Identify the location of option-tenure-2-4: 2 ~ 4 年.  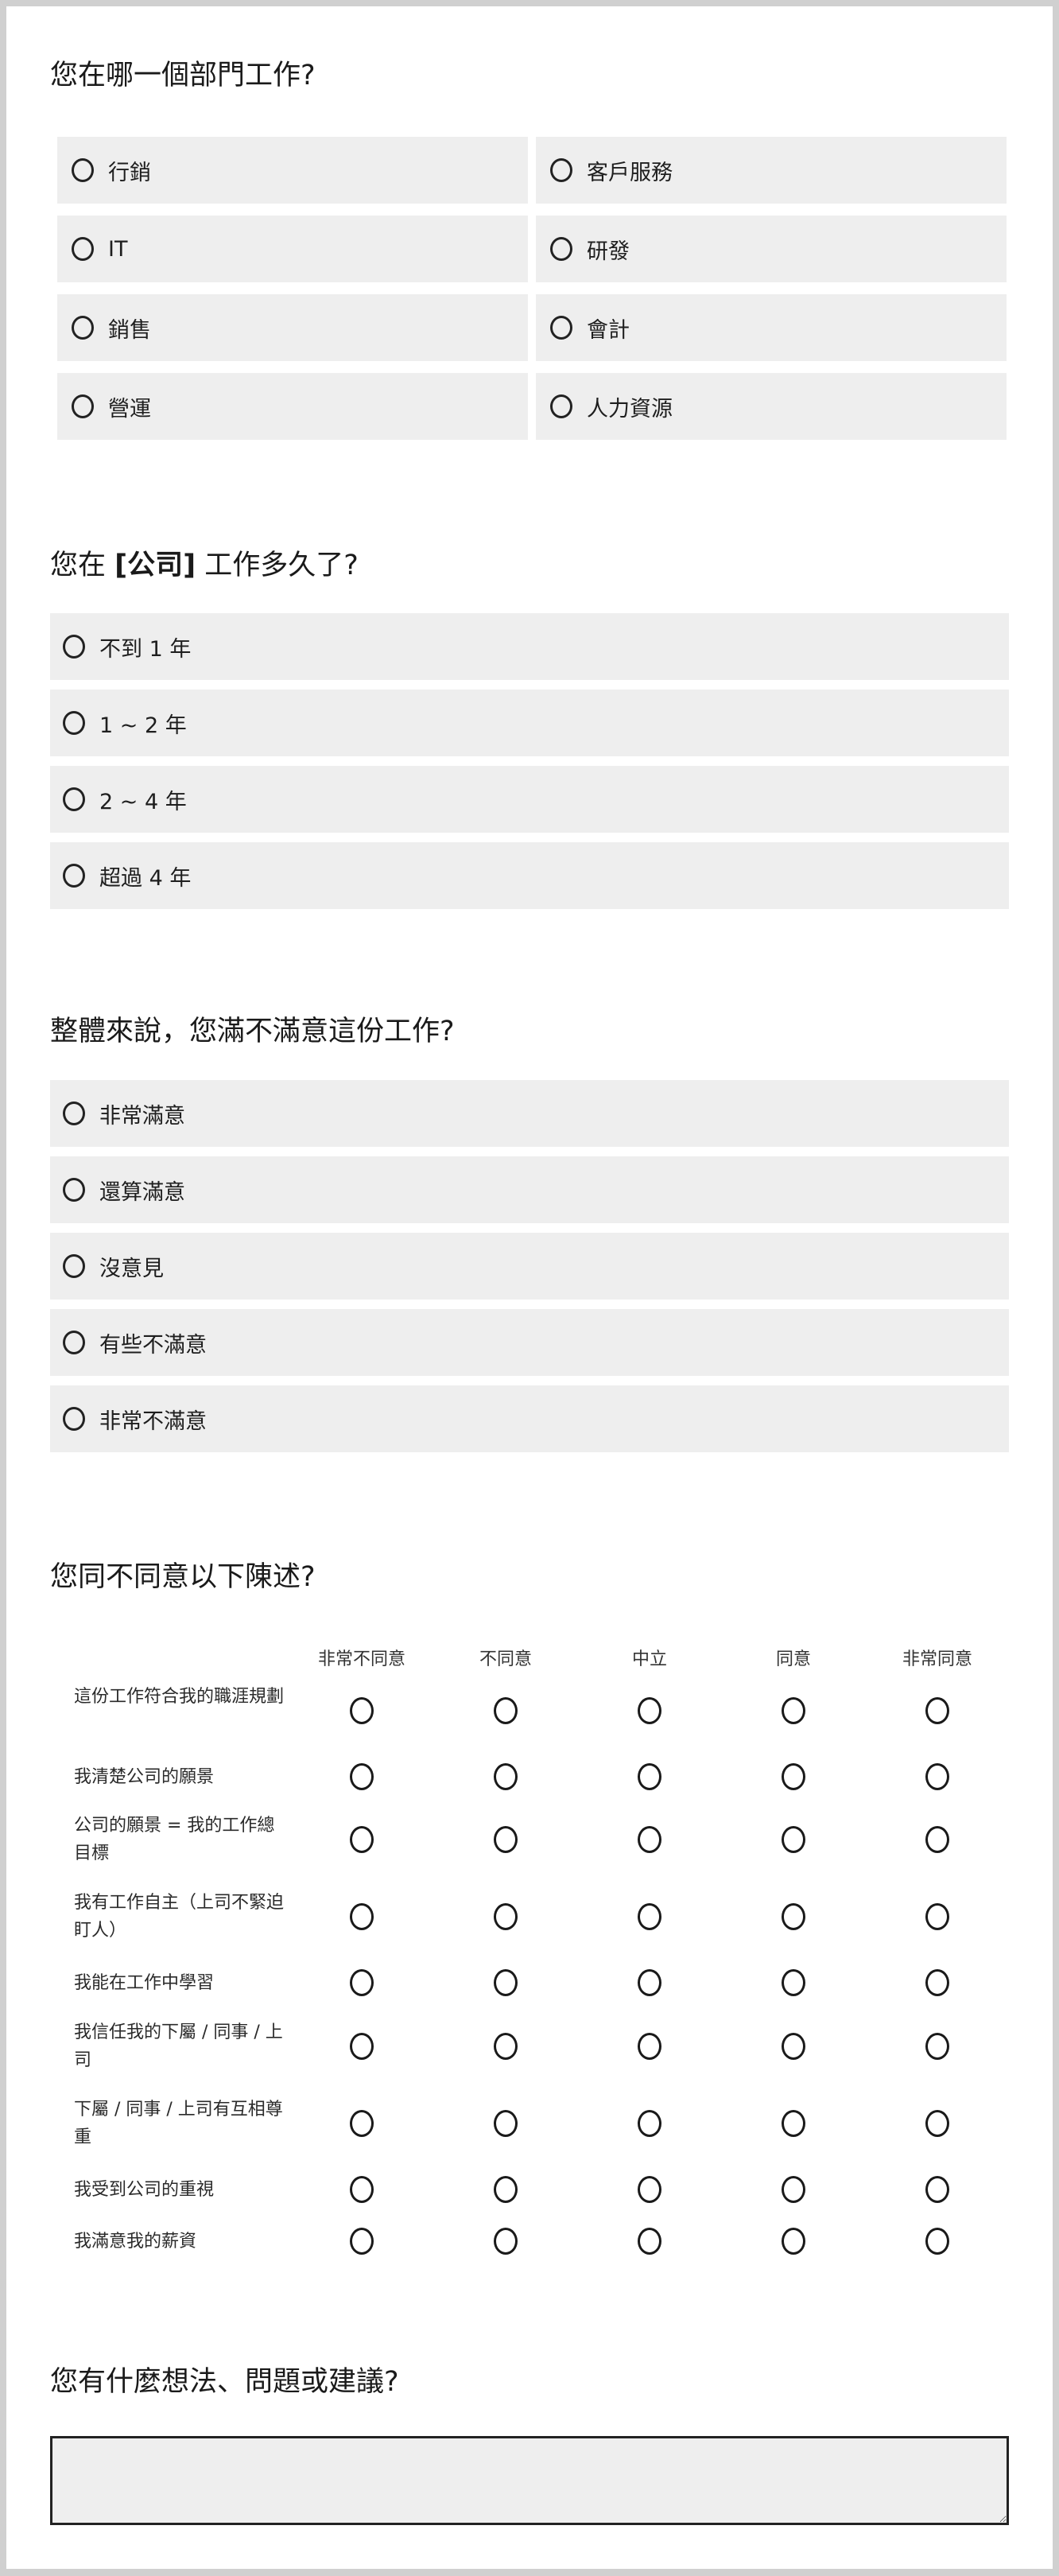
(529, 799).